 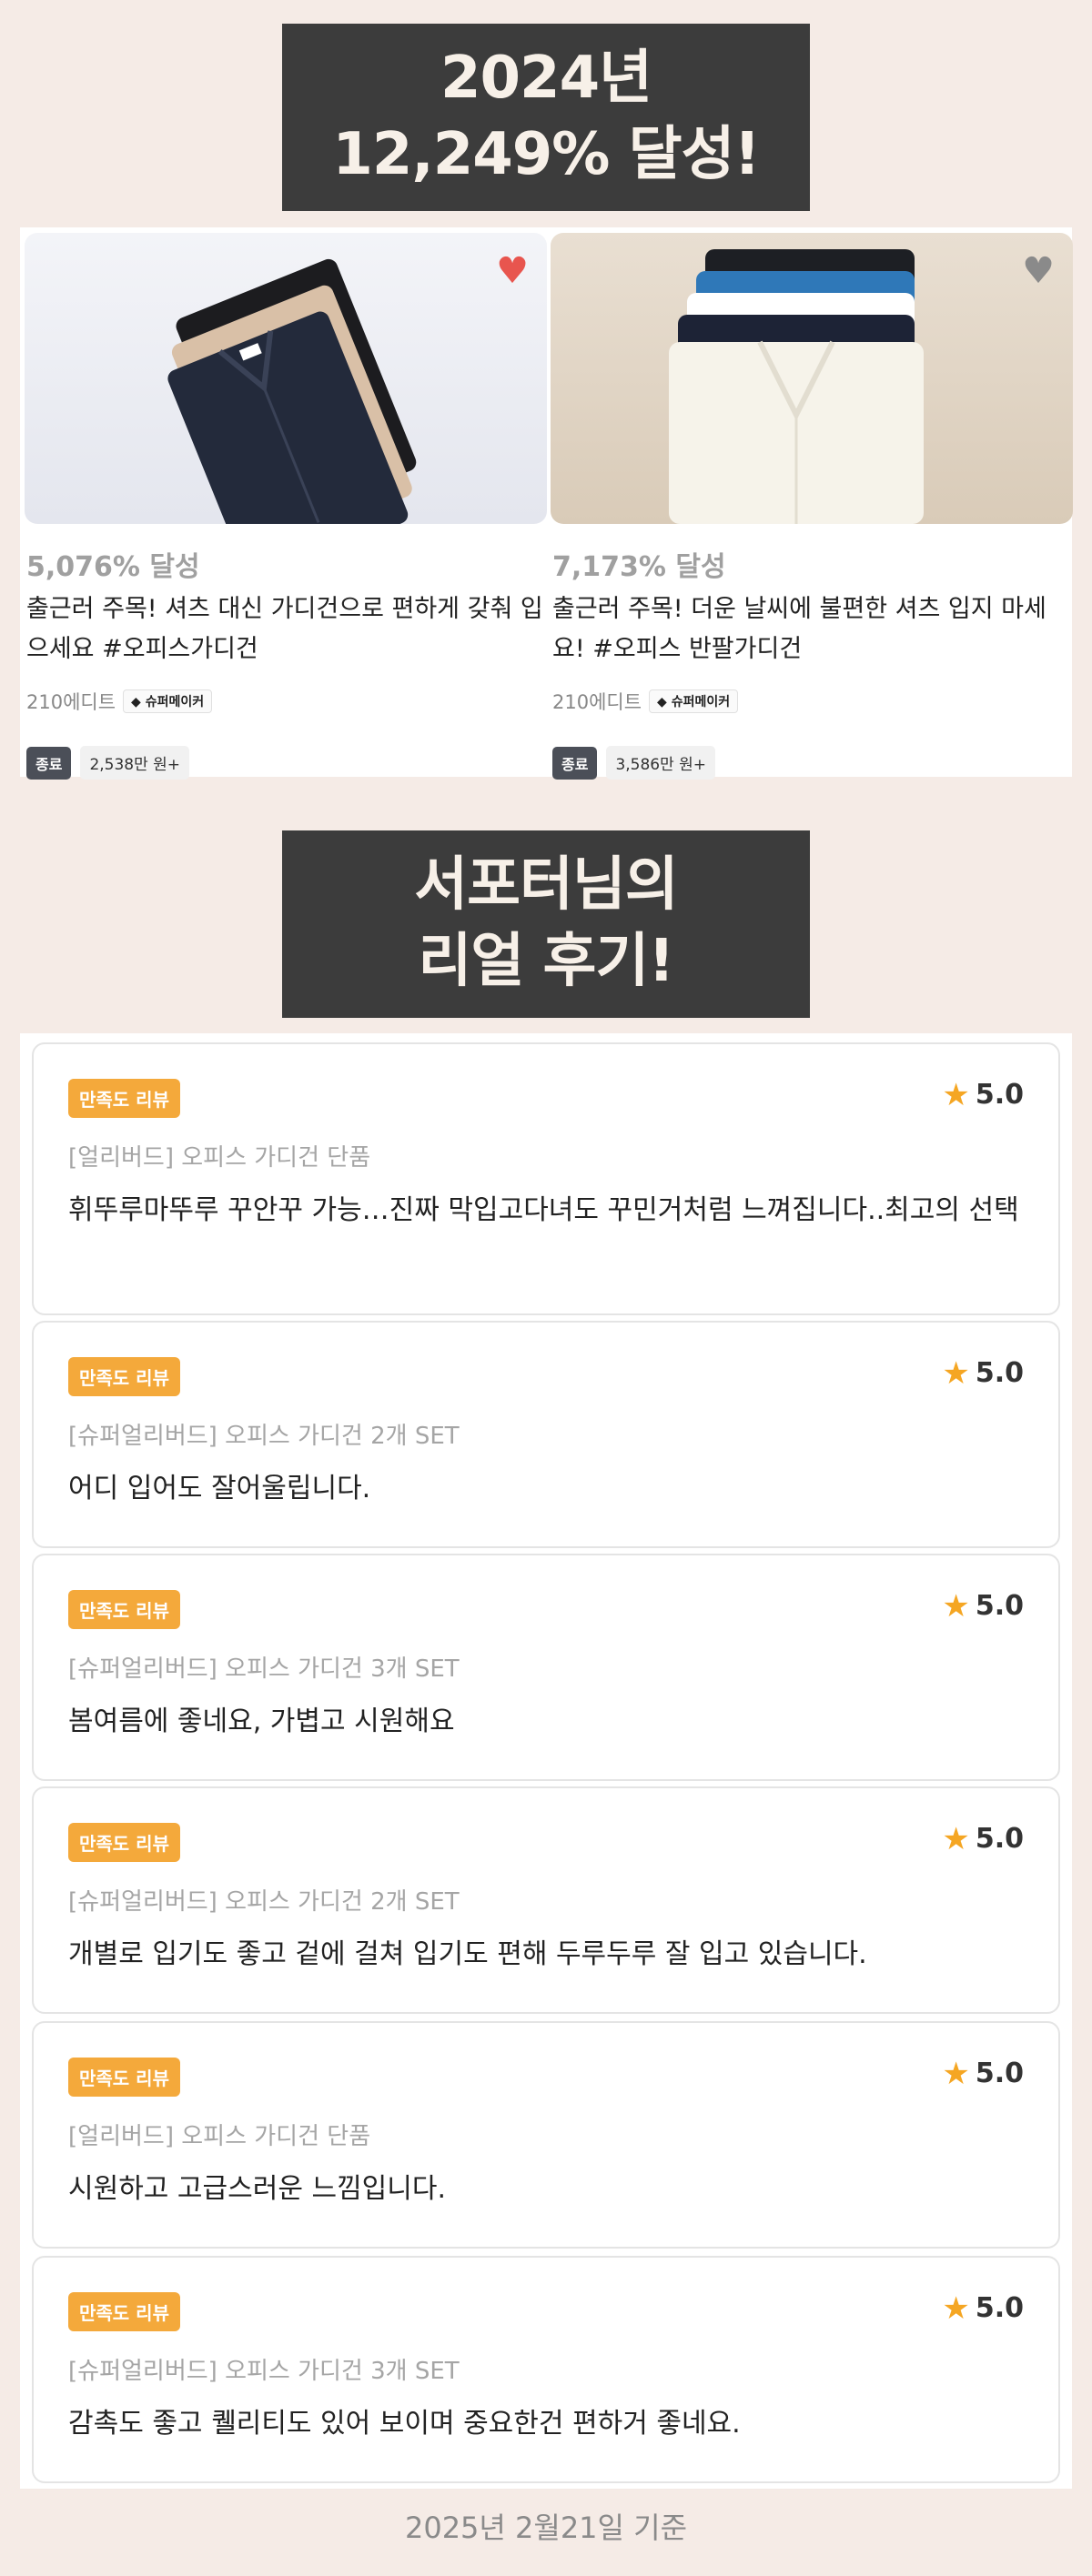 What do you see at coordinates (220, 1488) in the screenshot?
I see `review-text: 어디 입어도 잘어울립니다.` at bounding box center [220, 1488].